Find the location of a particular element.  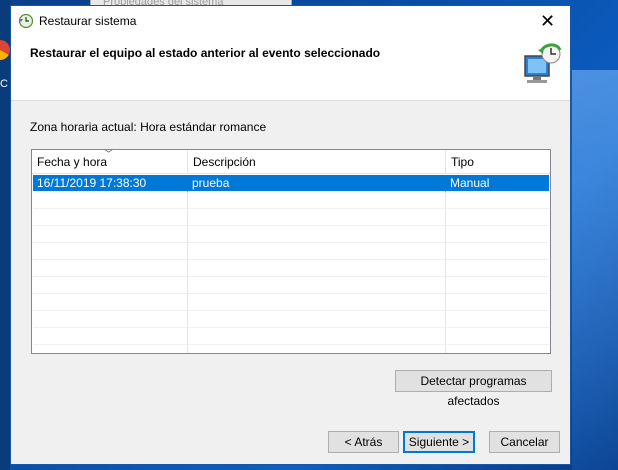

system-restore-icon is located at coordinates (26, 21).